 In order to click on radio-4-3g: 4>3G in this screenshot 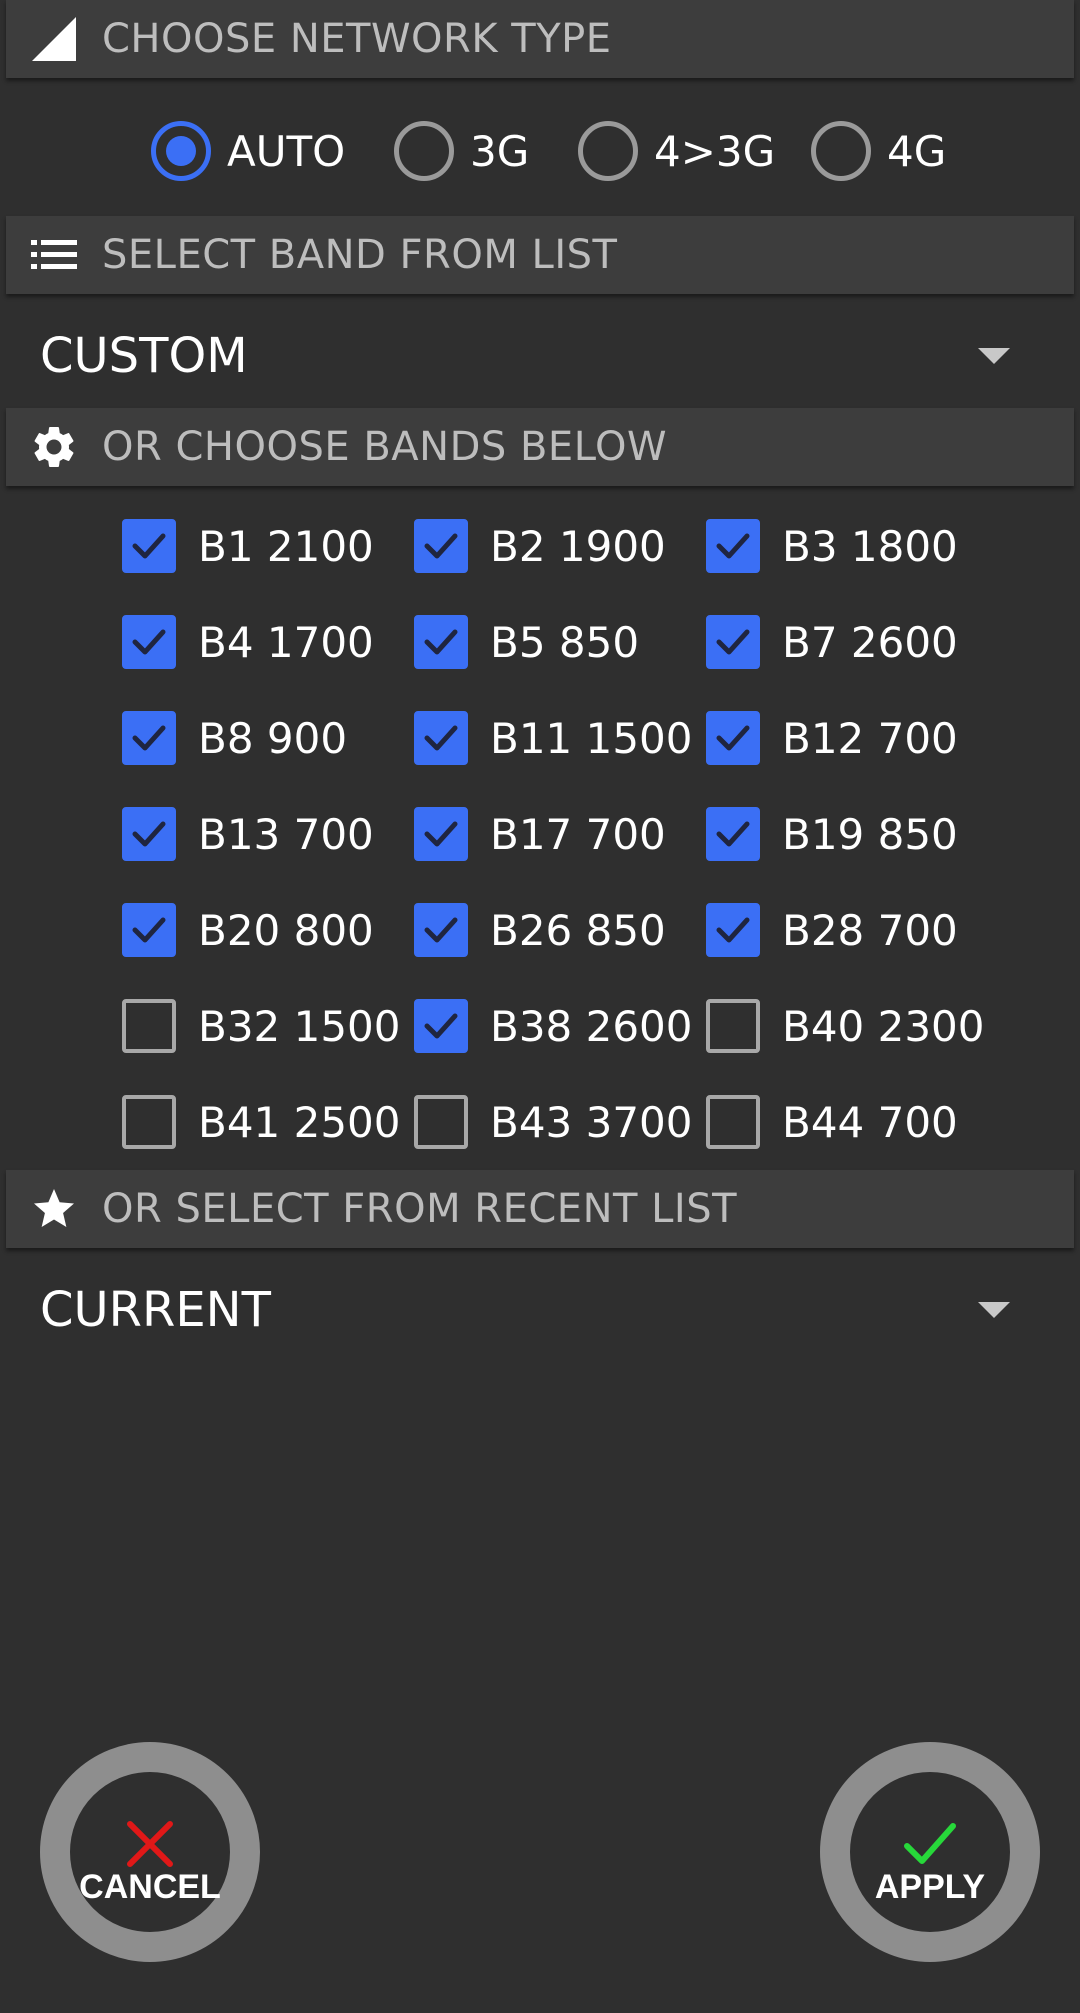, I will do `click(676, 151)`.